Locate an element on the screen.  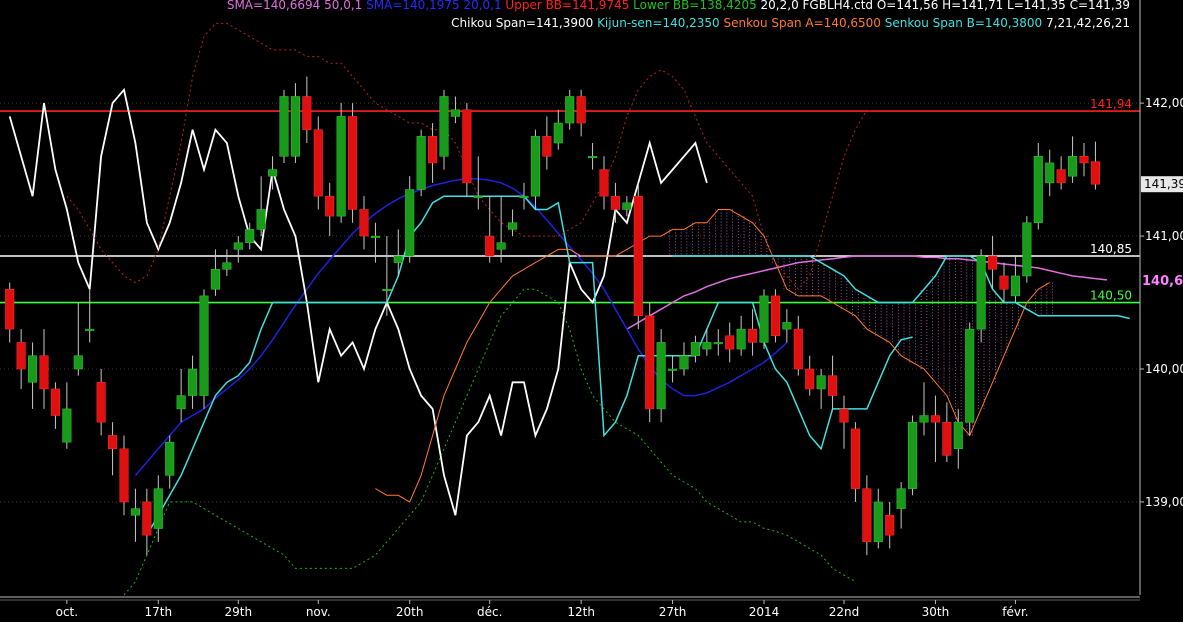
legend-item: Lower BB=138,4205 is located at coordinates (692, 6).